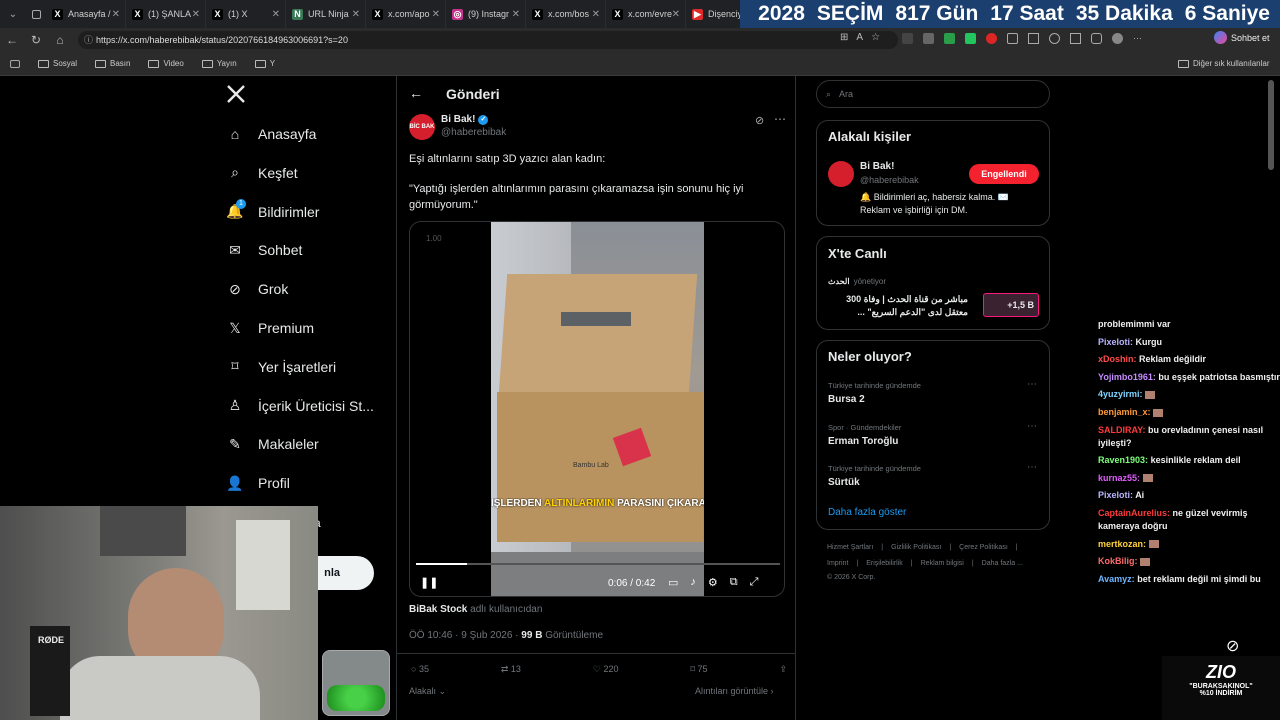  What do you see at coordinates (166, 63) in the screenshot?
I see `bookmark-folder-video: Video` at bounding box center [166, 63].